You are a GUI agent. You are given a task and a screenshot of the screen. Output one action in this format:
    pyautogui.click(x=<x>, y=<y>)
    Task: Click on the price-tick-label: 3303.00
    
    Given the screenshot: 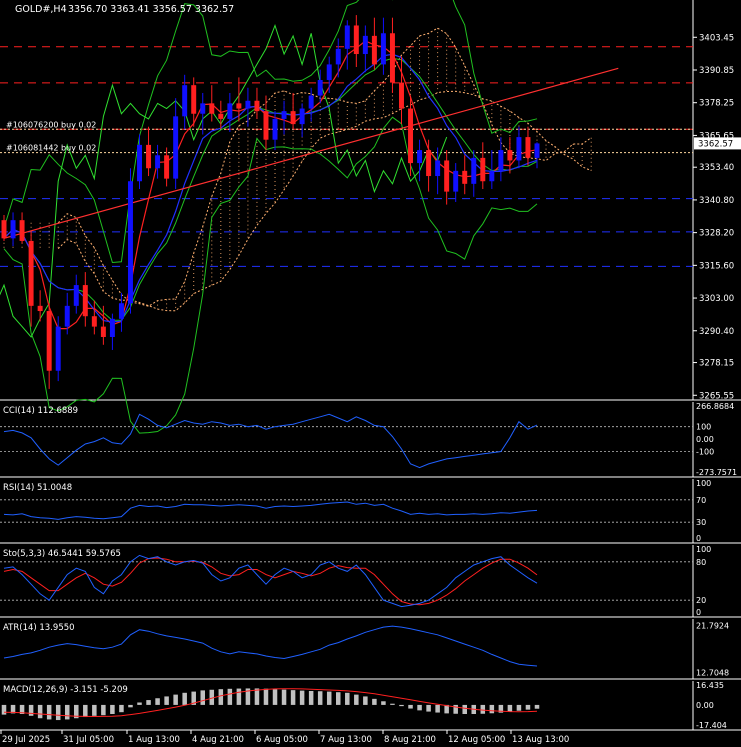 What is the action you would take?
    pyautogui.click(x=716, y=299)
    